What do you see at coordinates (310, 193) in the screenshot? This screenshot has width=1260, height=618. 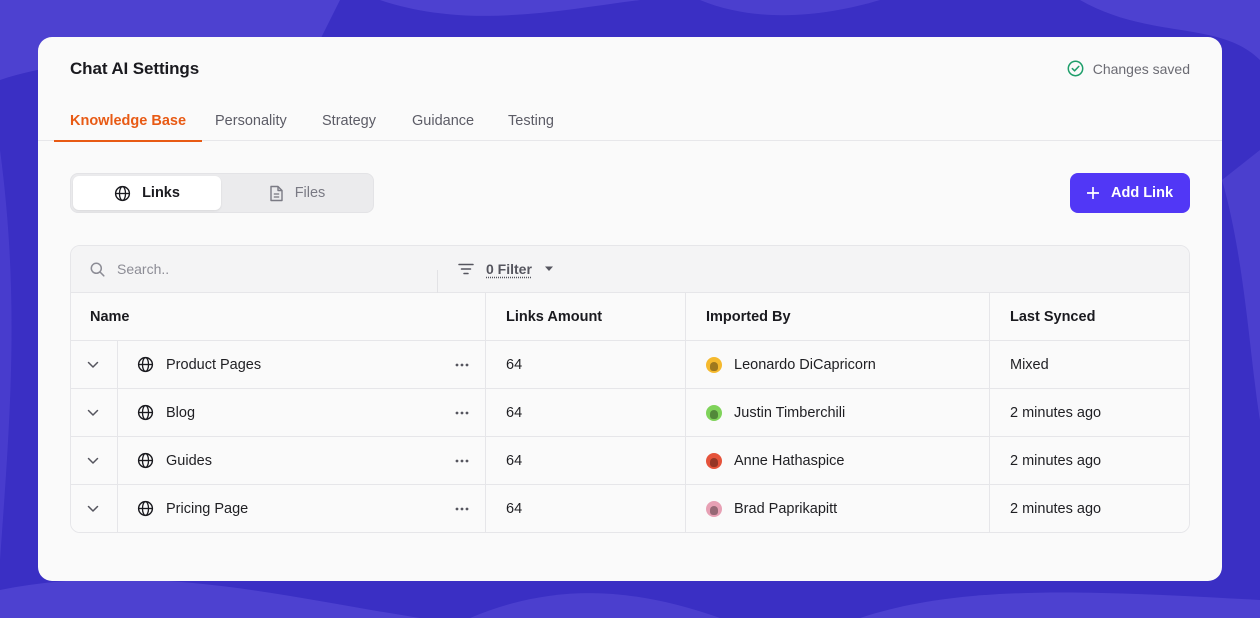 I see `files-segment-label: Files` at bounding box center [310, 193].